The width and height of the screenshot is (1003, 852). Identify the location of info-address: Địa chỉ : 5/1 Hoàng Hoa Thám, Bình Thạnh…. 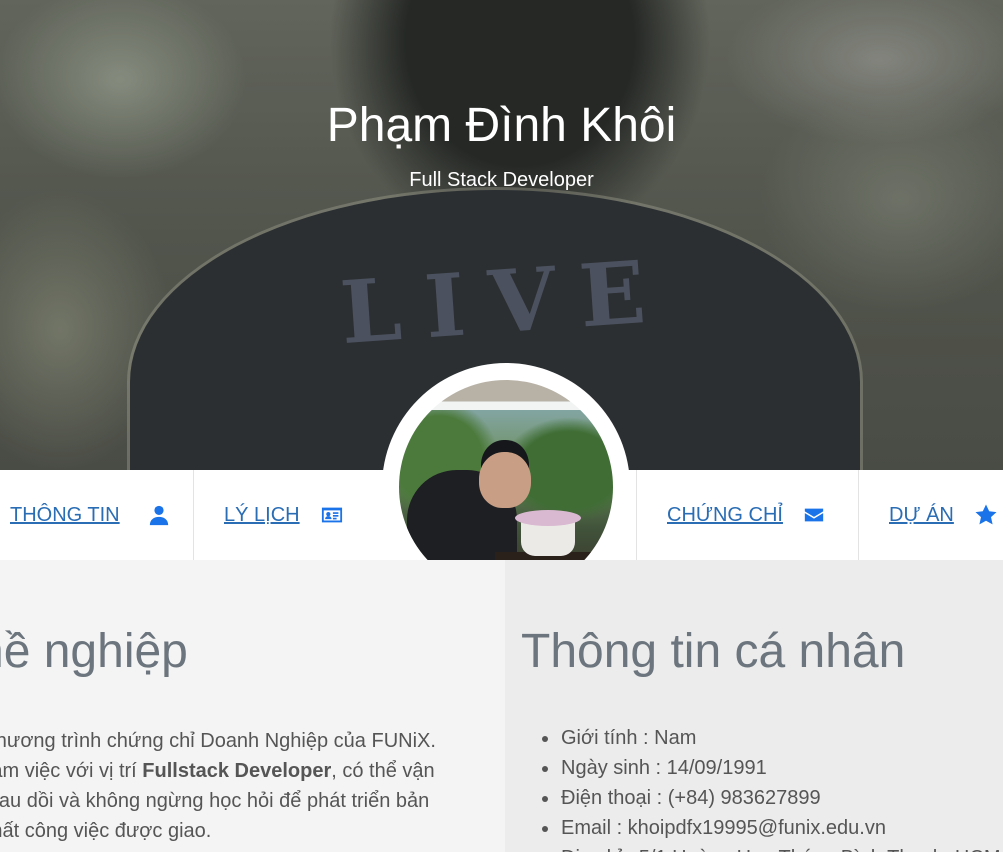
(771, 847).